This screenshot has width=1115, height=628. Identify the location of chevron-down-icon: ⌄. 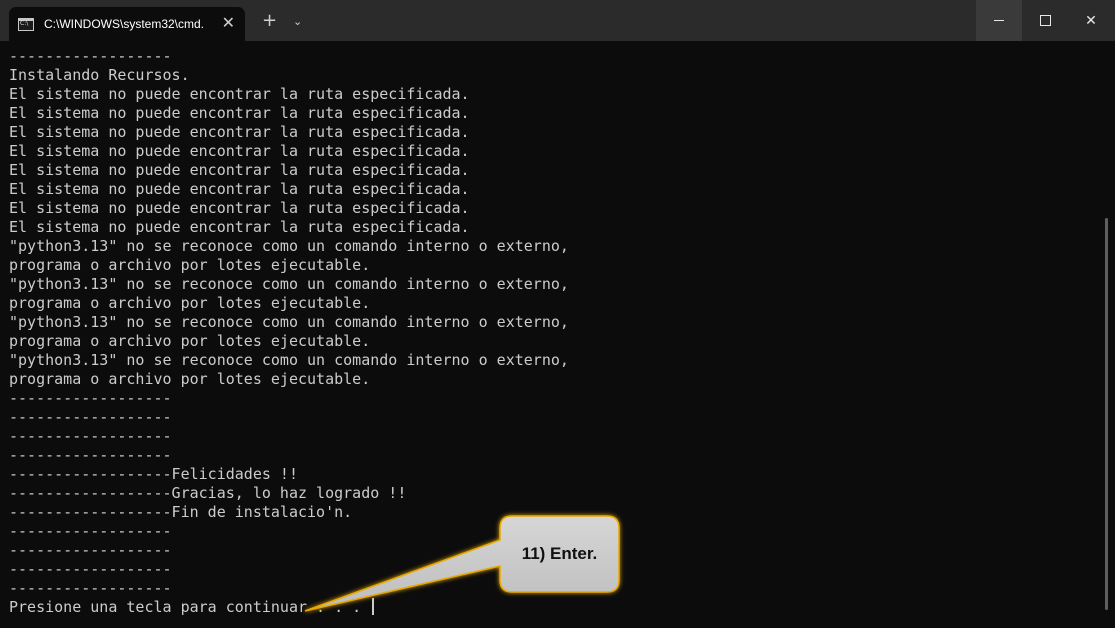
(297, 21).